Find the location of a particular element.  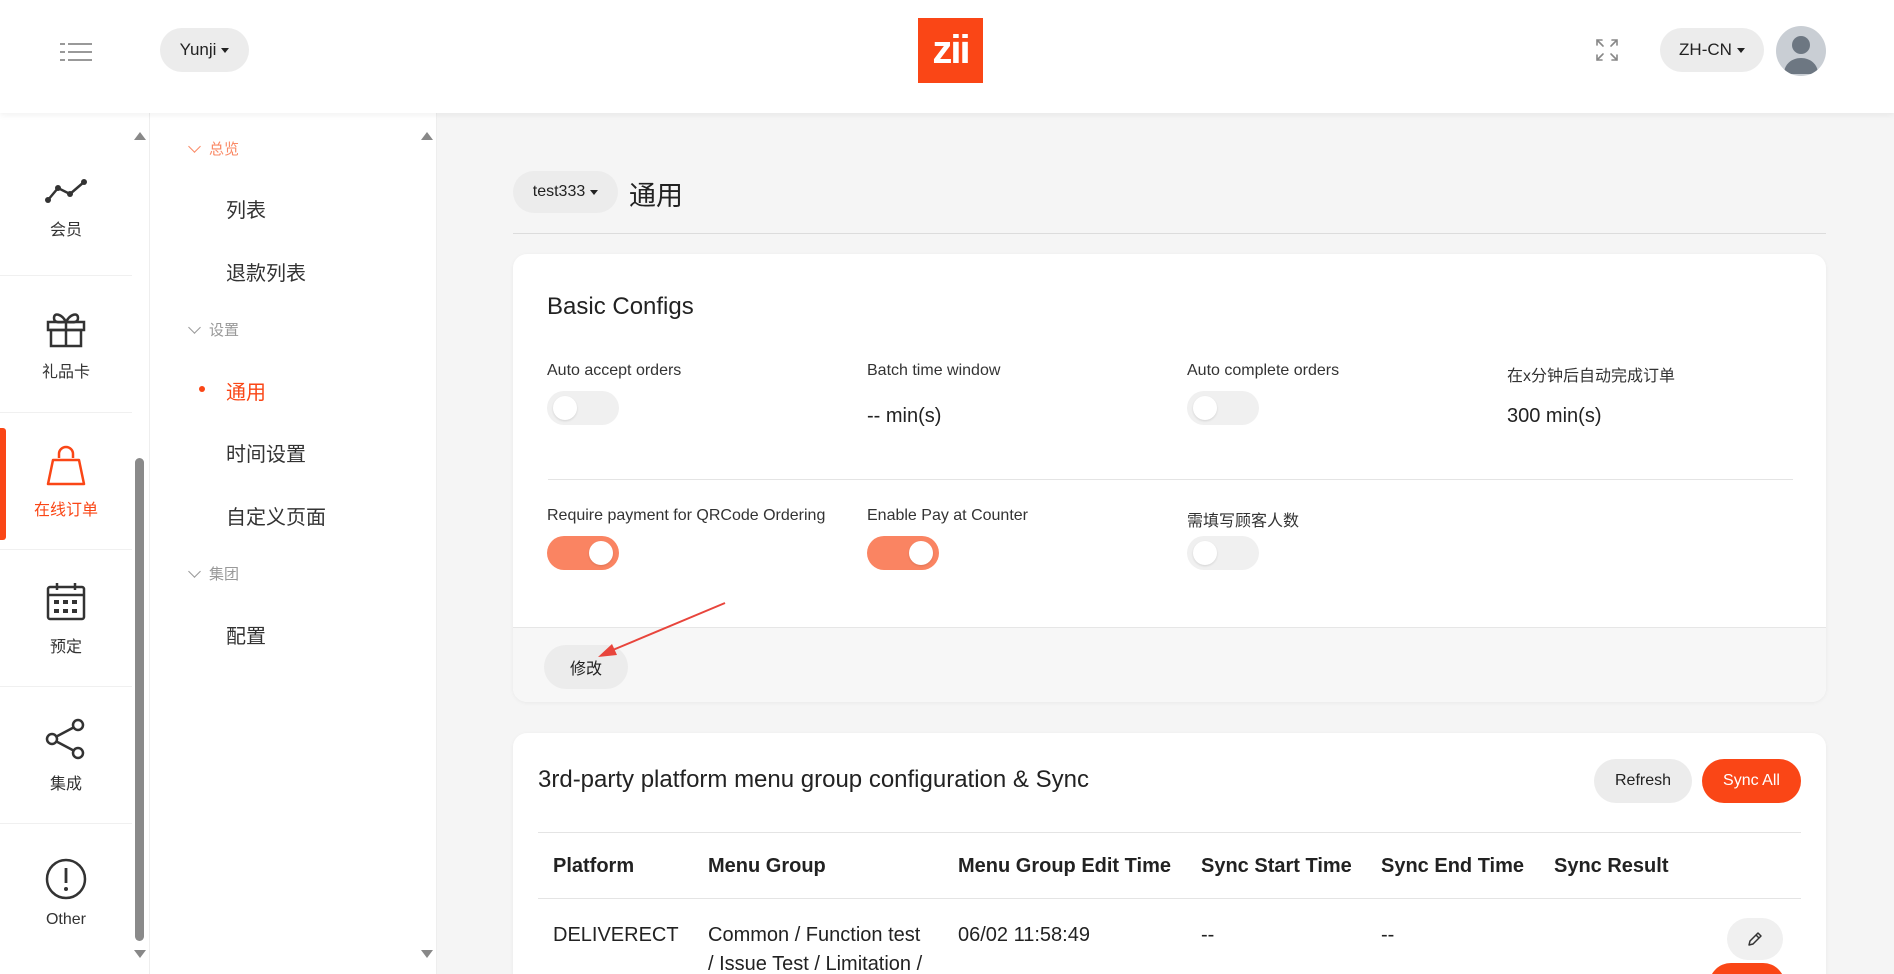

language-label: ZH-CN is located at coordinates (1705, 49).